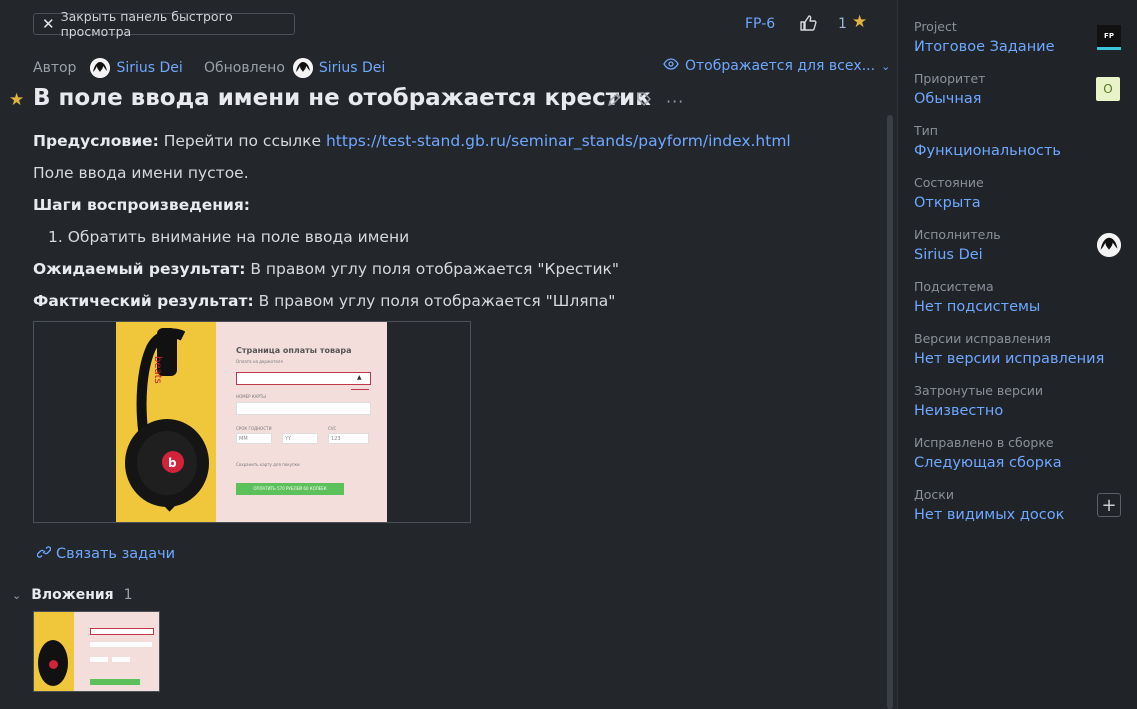 Image resolution: width=1137 pixels, height=709 pixels. Describe the element at coordinates (1009, 359) in the screenshot. I see `field-value: Нет версии исправления` at that location.